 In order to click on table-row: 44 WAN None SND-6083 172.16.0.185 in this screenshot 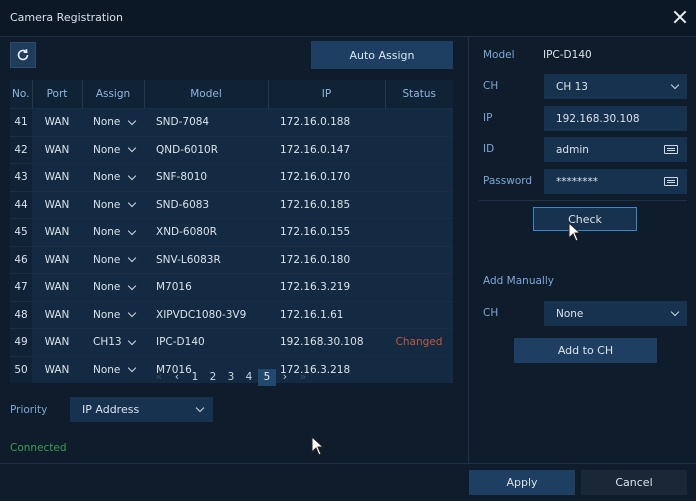, I will do `click(231, 204)`.